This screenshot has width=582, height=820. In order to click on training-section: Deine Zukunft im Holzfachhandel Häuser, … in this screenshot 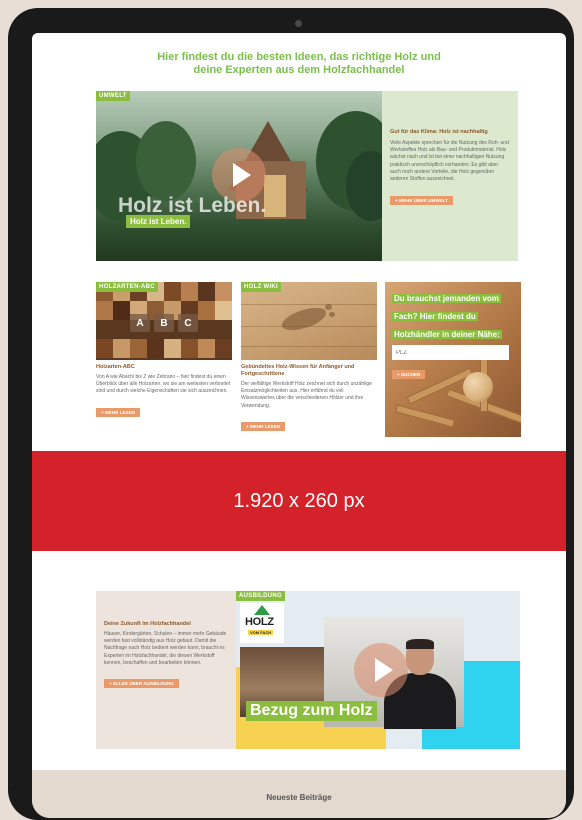, I will do `click(308, 670)`.